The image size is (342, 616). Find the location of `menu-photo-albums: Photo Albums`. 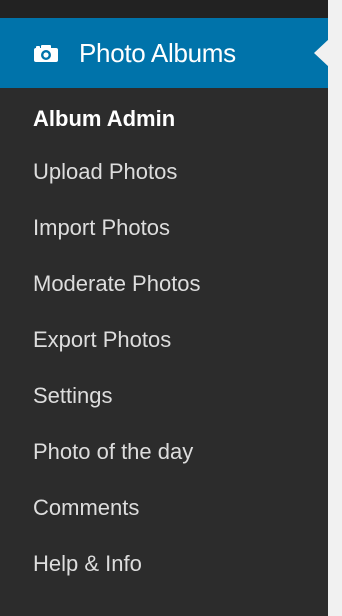

menu-photo-albums: Photo Albums is located at coordinates (164, 53).